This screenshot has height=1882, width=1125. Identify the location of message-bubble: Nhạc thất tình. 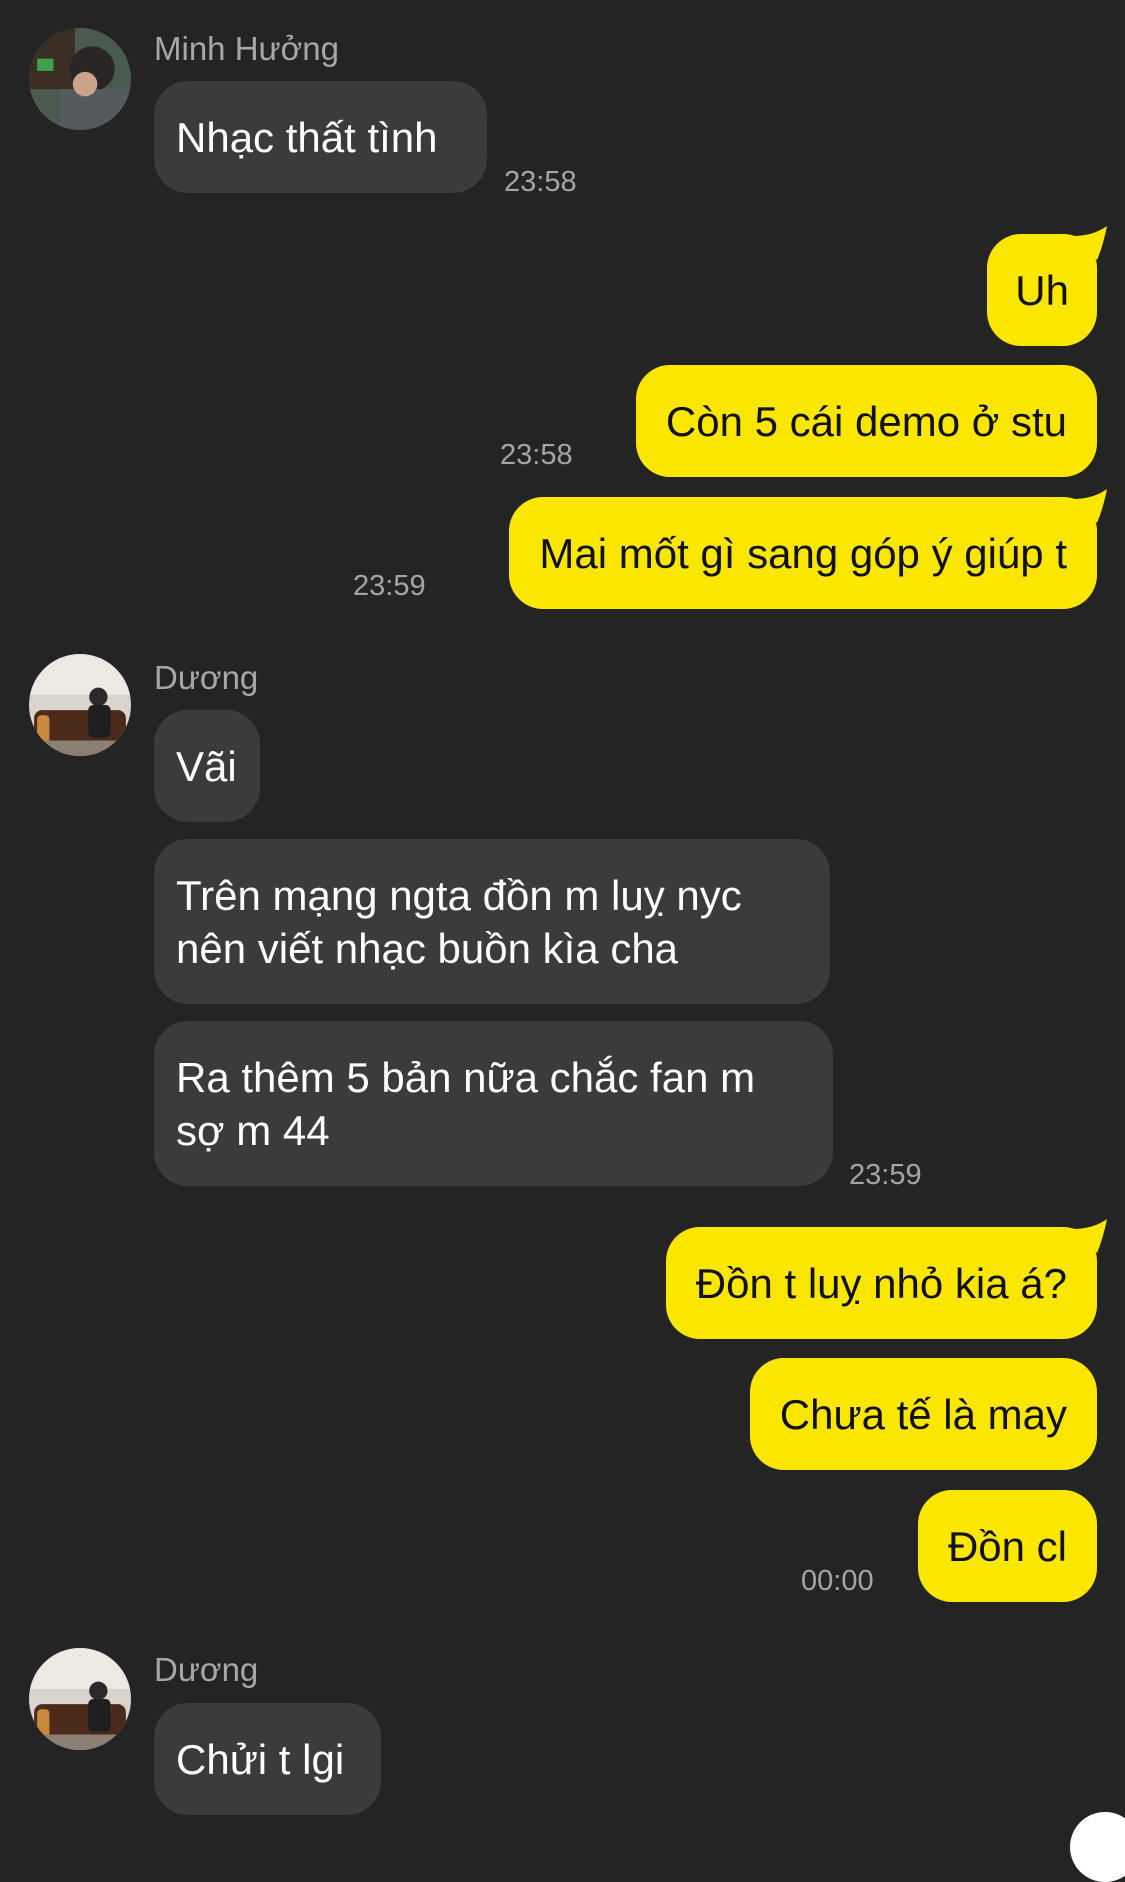
(320, 137).